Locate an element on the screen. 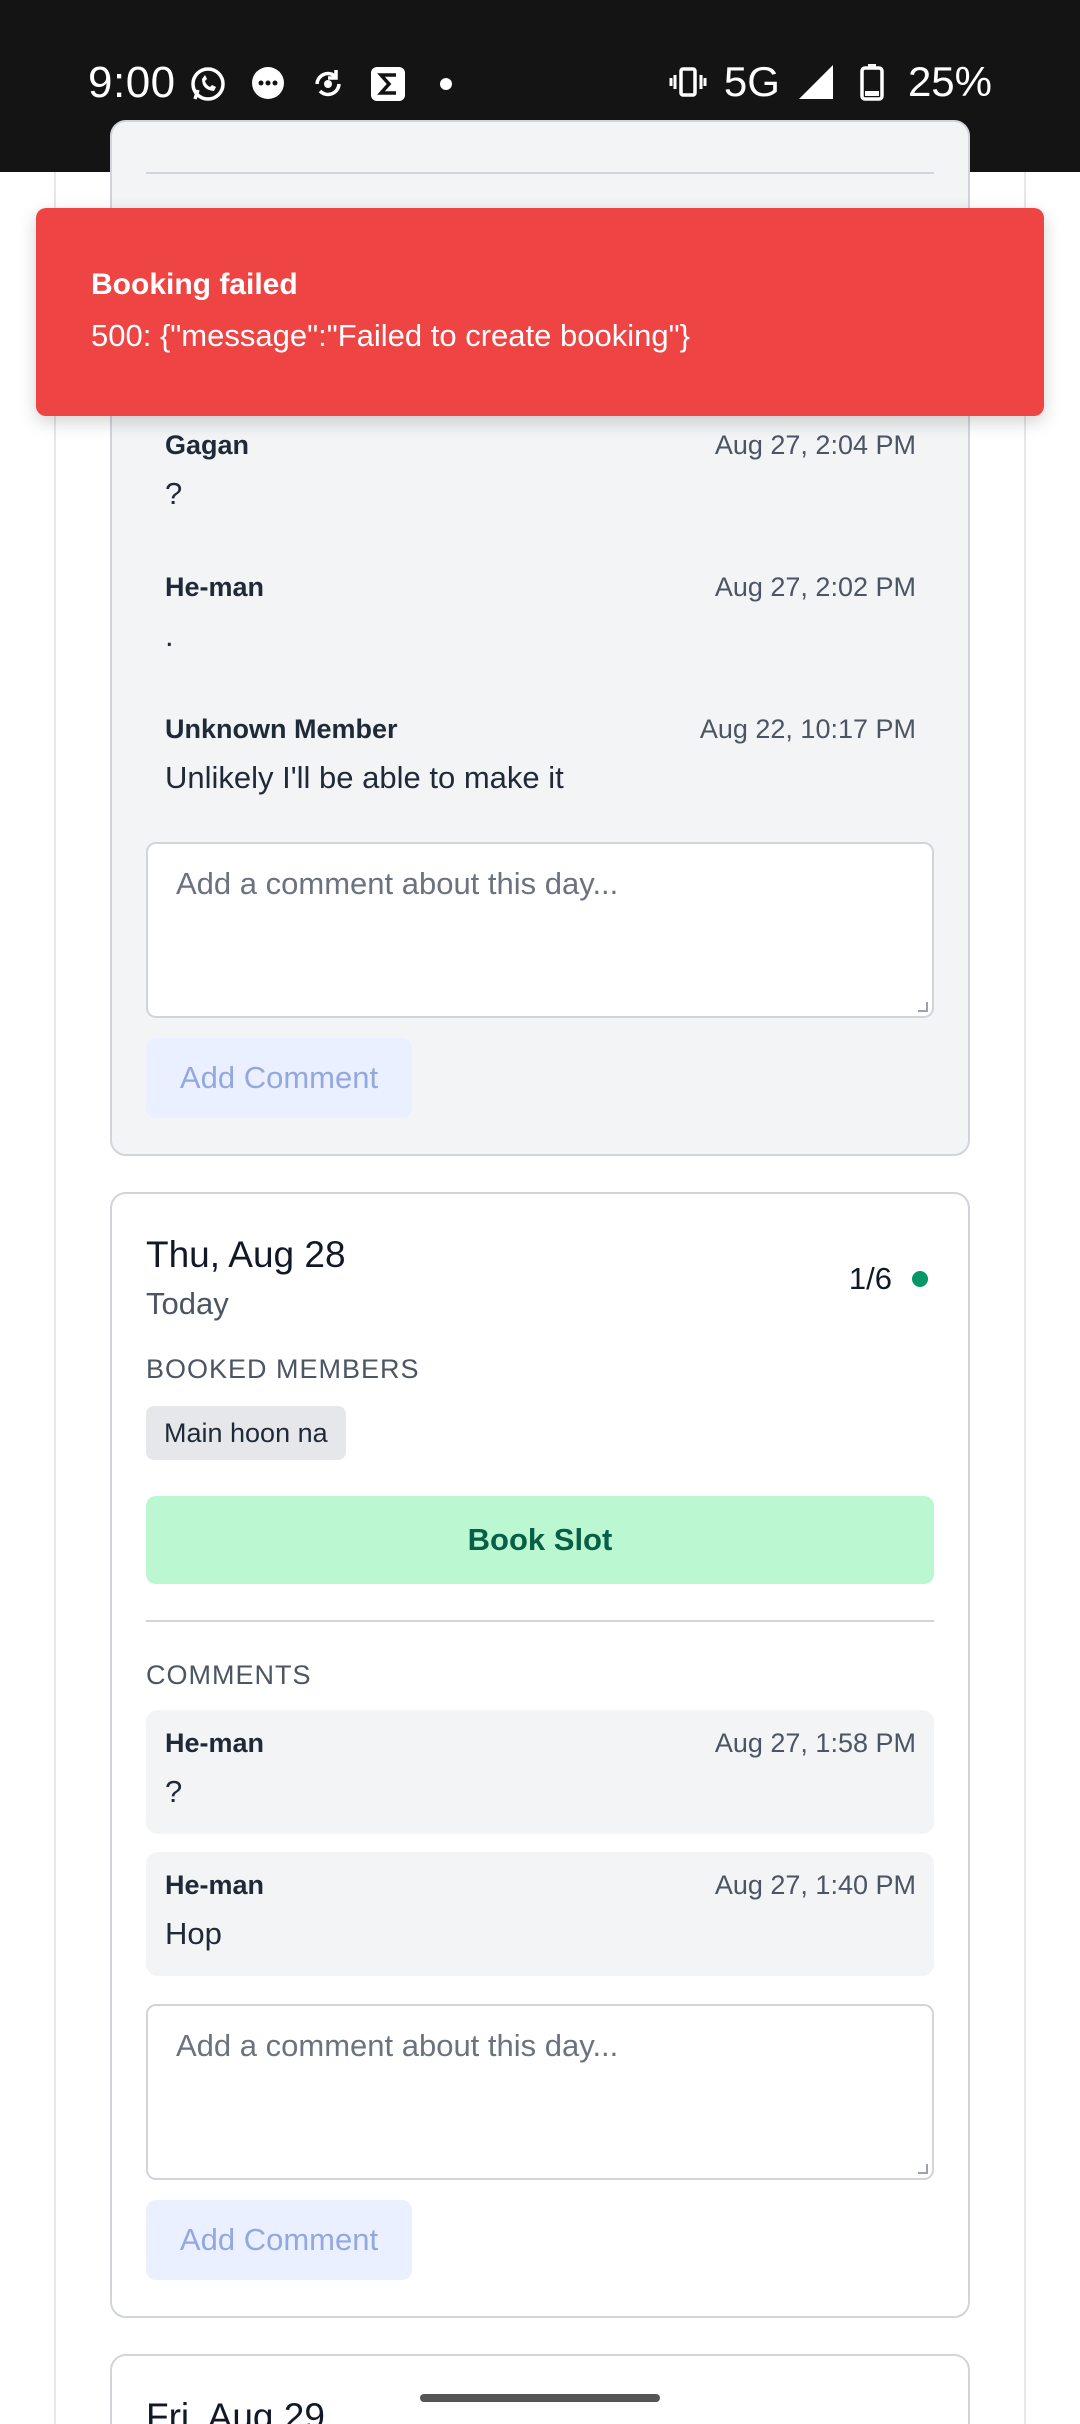 The height and width of the screenshot is (2424, 1080). comments-label: COMMENTS is located at coordinates (229, 1675).